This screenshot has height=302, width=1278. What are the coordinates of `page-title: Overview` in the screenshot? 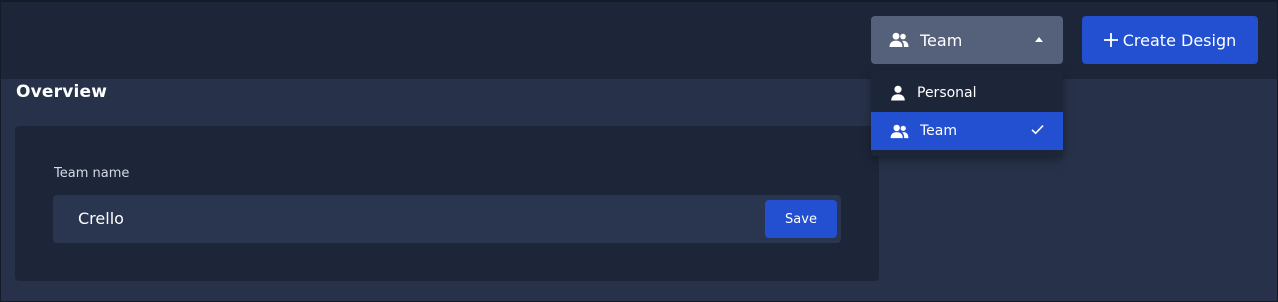 It's located at (62, 92).